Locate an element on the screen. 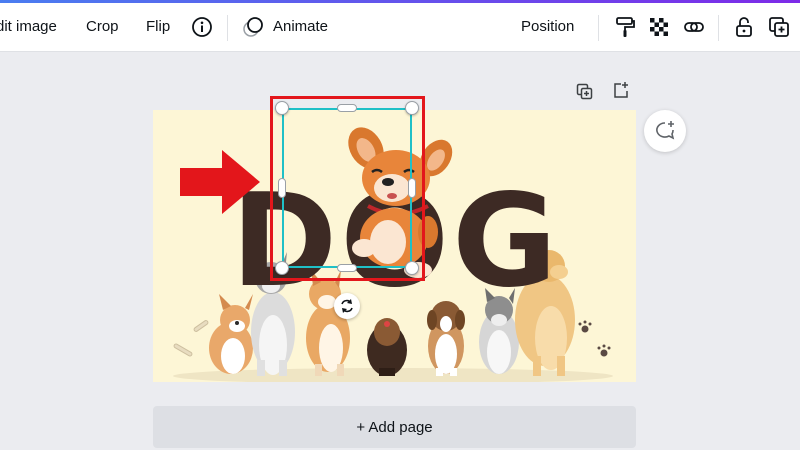 This screenshot has height=450, width=800. animate-icon is located at coordinates (253, 27).